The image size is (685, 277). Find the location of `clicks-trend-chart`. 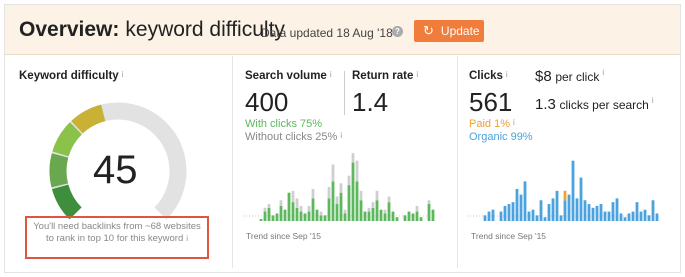

clicks-trend-chart is located at coordinates (563, 190).